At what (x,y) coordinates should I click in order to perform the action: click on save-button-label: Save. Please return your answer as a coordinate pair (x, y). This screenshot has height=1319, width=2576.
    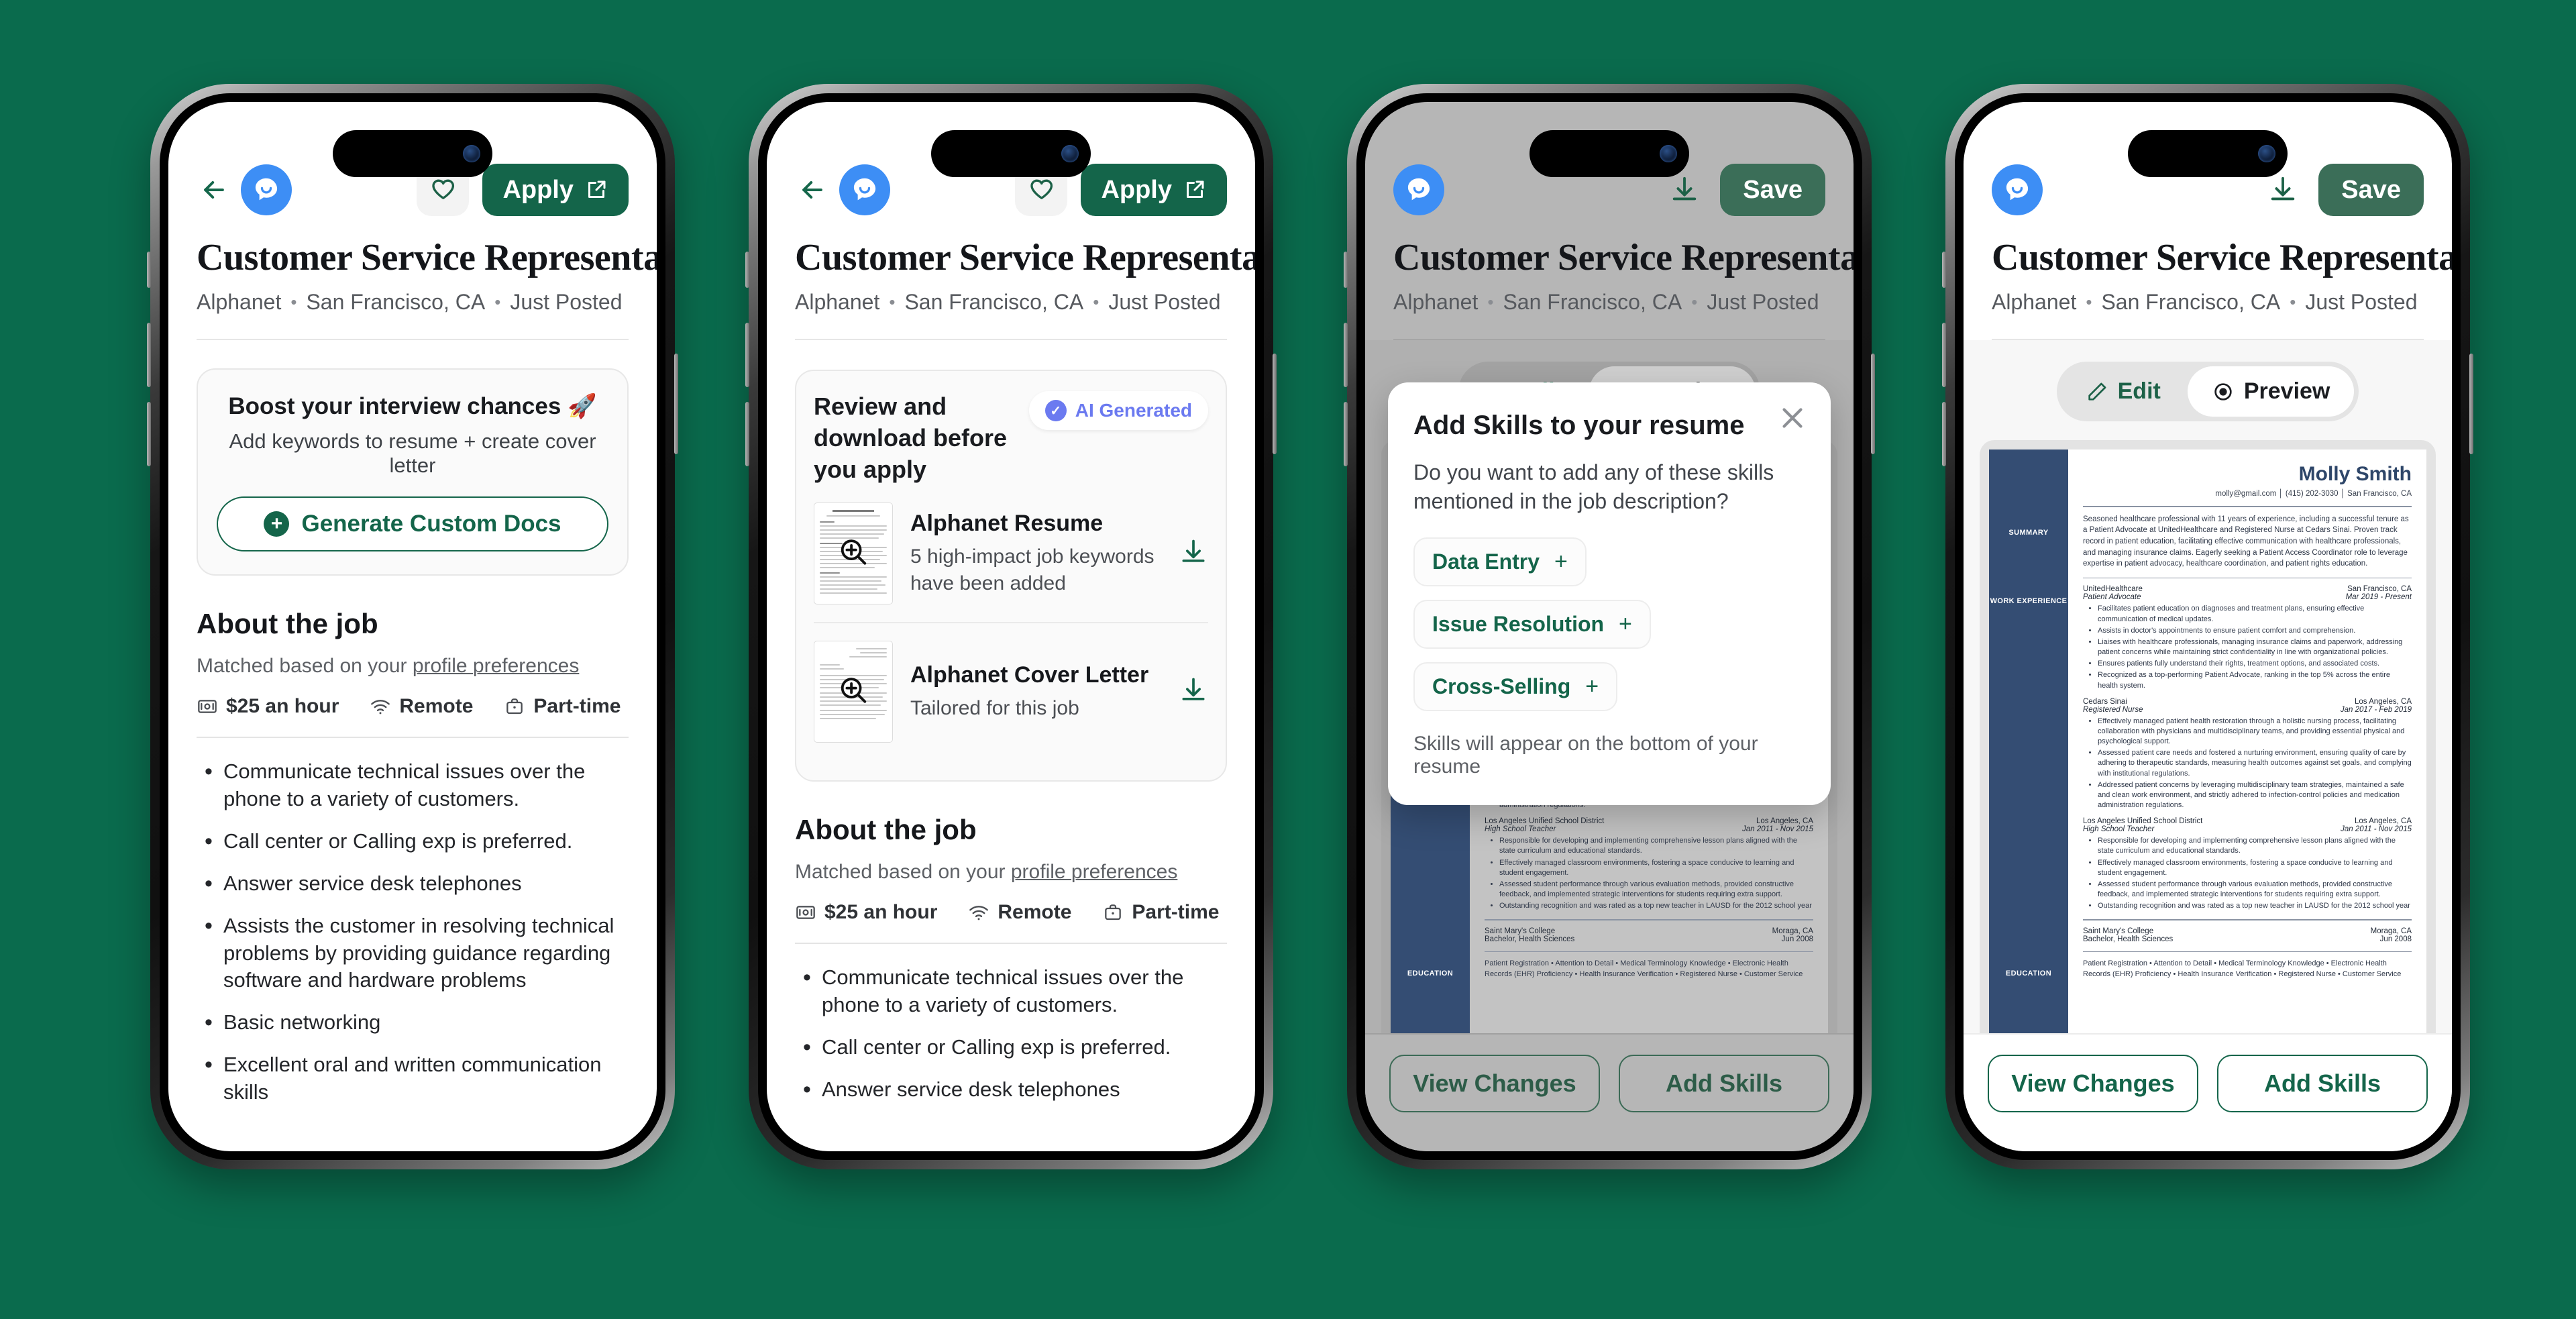
    Looking at the image, I should click on (2371, 189).